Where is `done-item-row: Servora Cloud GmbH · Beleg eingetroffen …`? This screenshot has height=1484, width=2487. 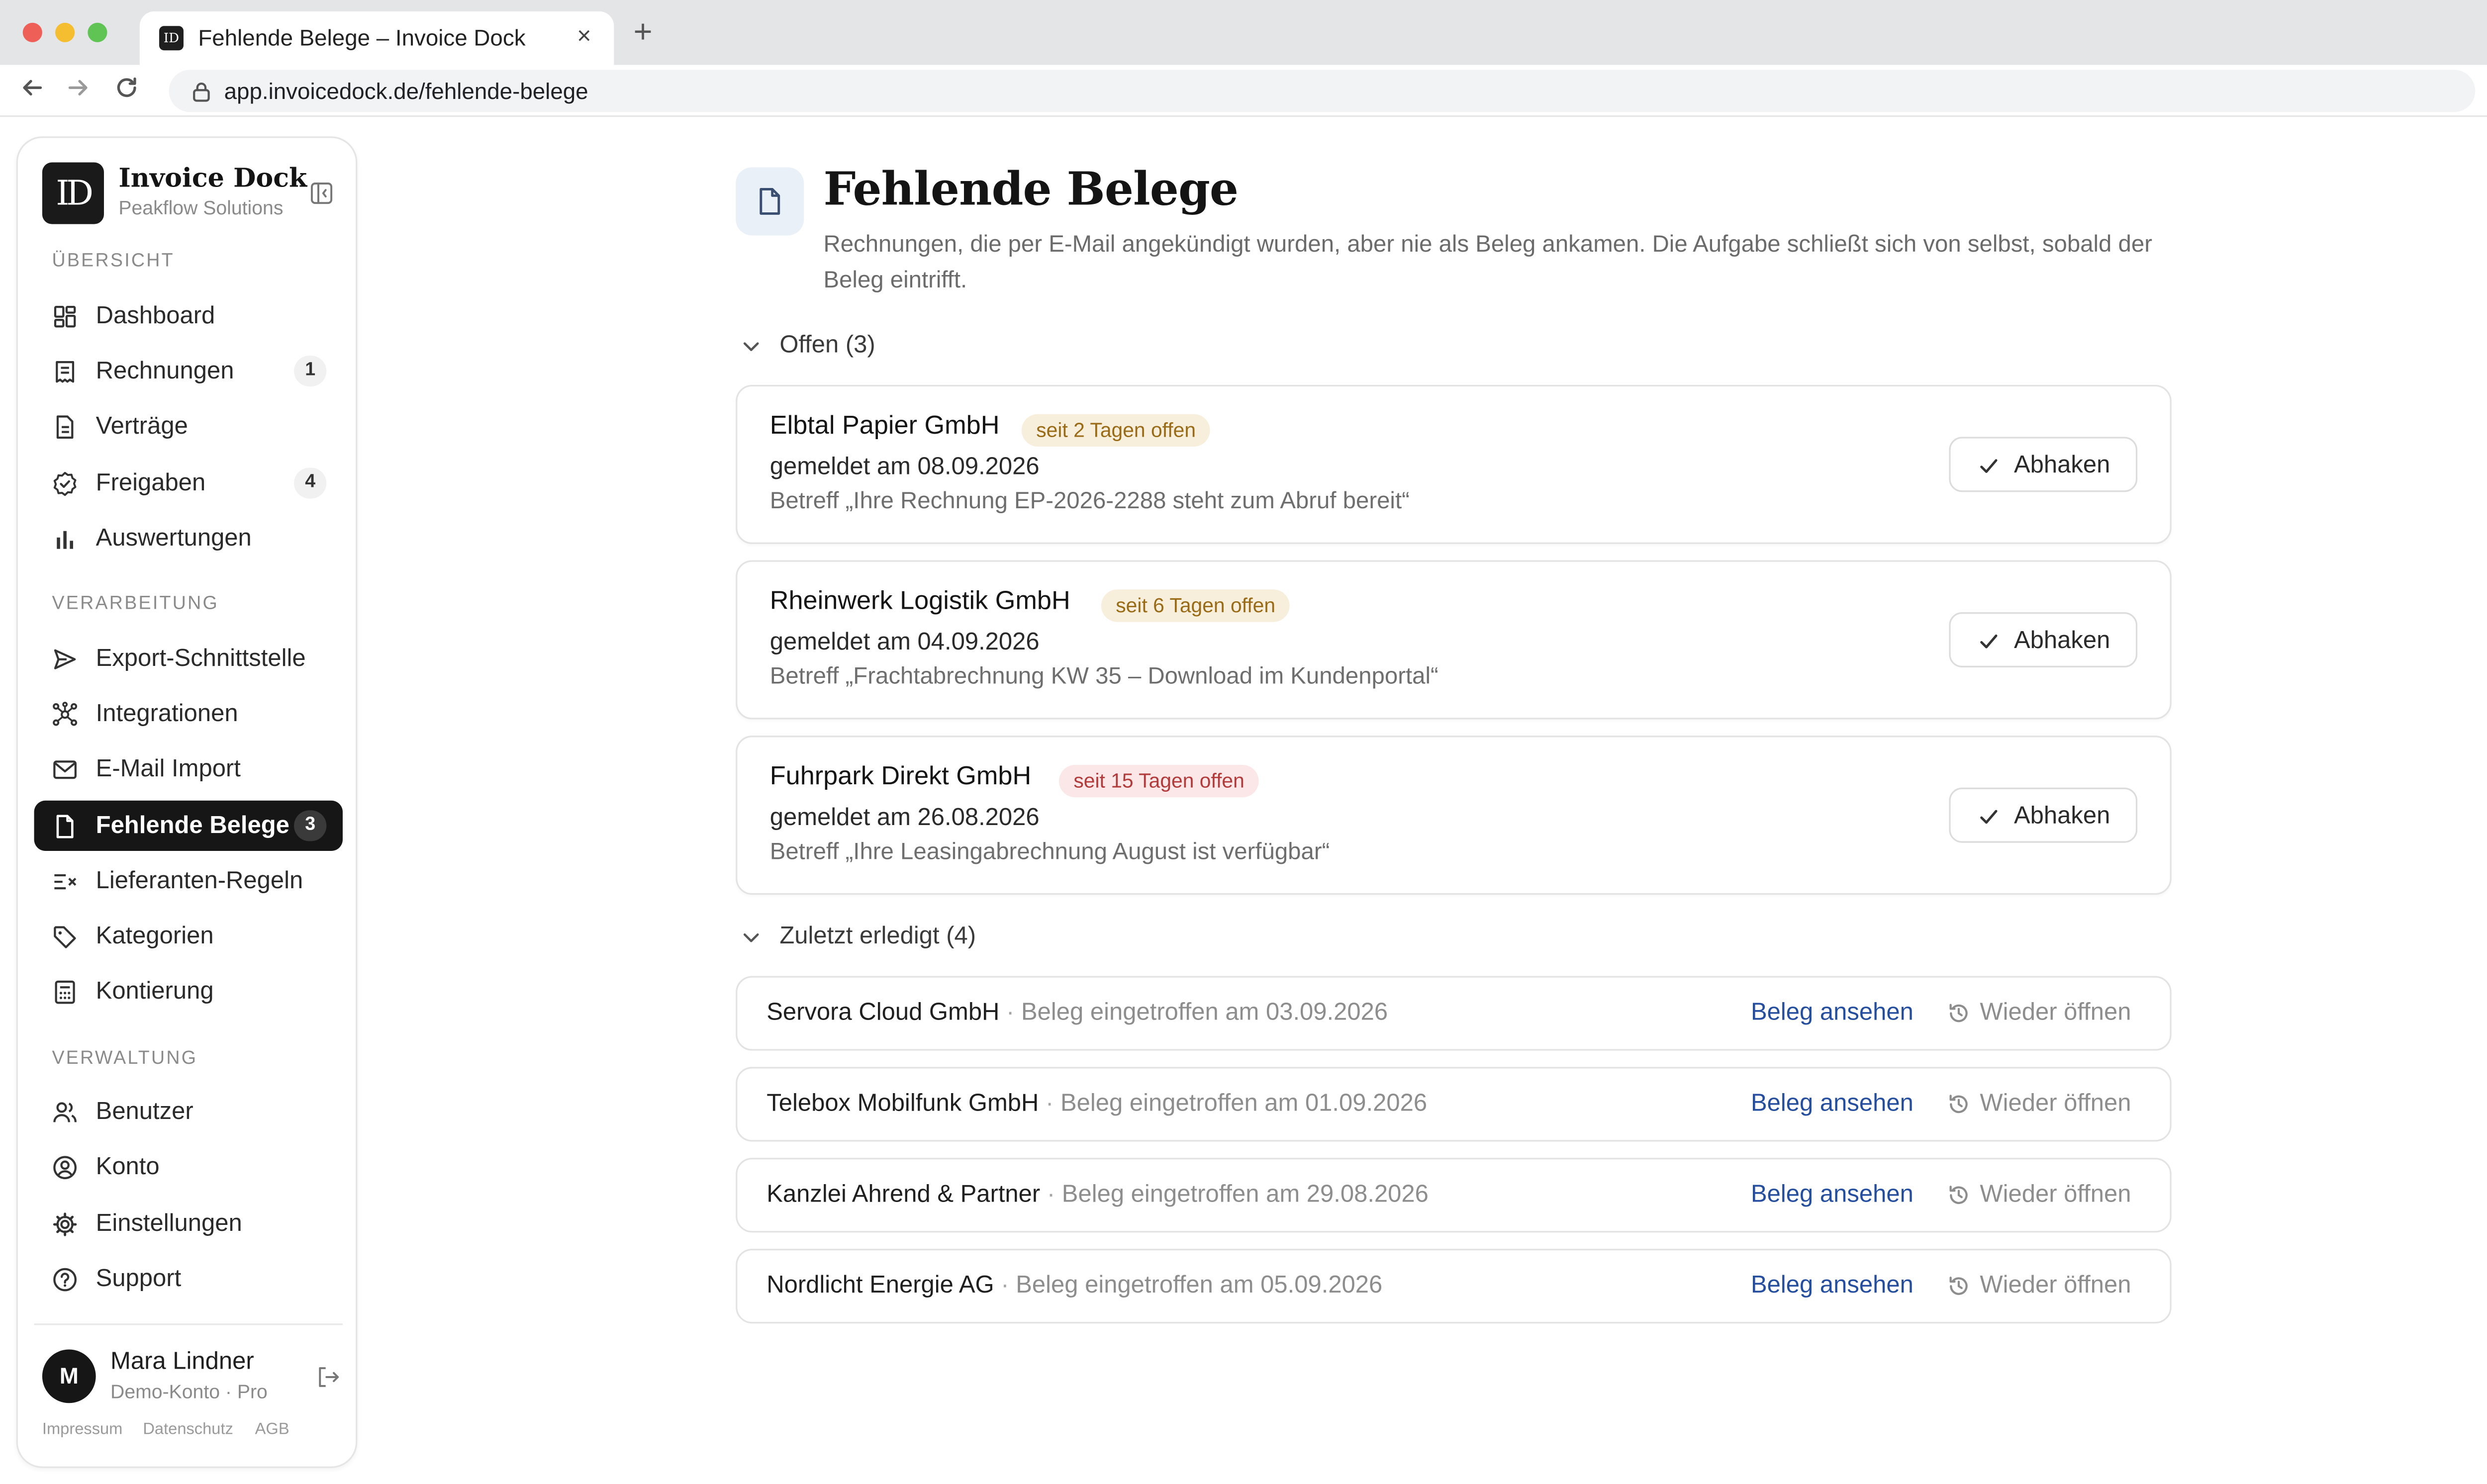
done-item-row: Servora Cloud GmbH · Beleg eingetroffen … is located at coordinates (1454, 1014).